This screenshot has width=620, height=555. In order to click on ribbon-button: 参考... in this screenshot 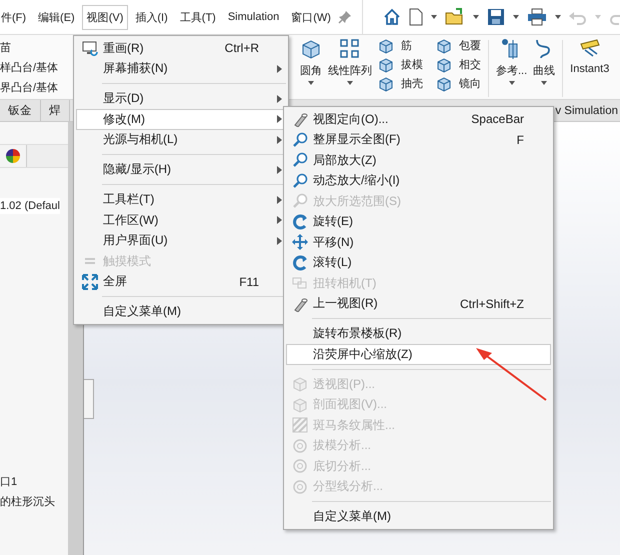, I will do `click(512, 68)`.